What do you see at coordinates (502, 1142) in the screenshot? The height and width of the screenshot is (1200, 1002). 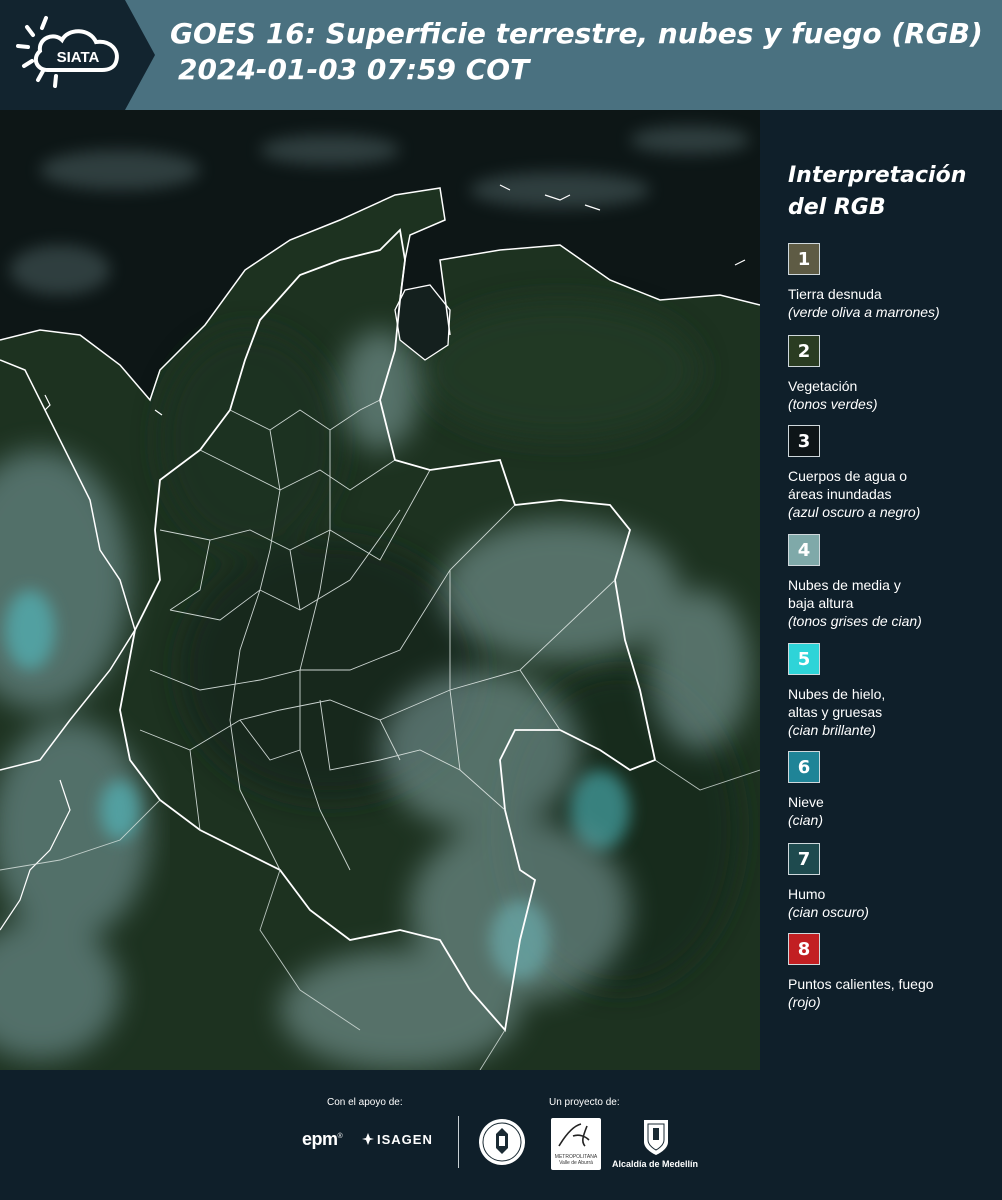 I see `university-seal-icon` at bounding box center [502, 1142].